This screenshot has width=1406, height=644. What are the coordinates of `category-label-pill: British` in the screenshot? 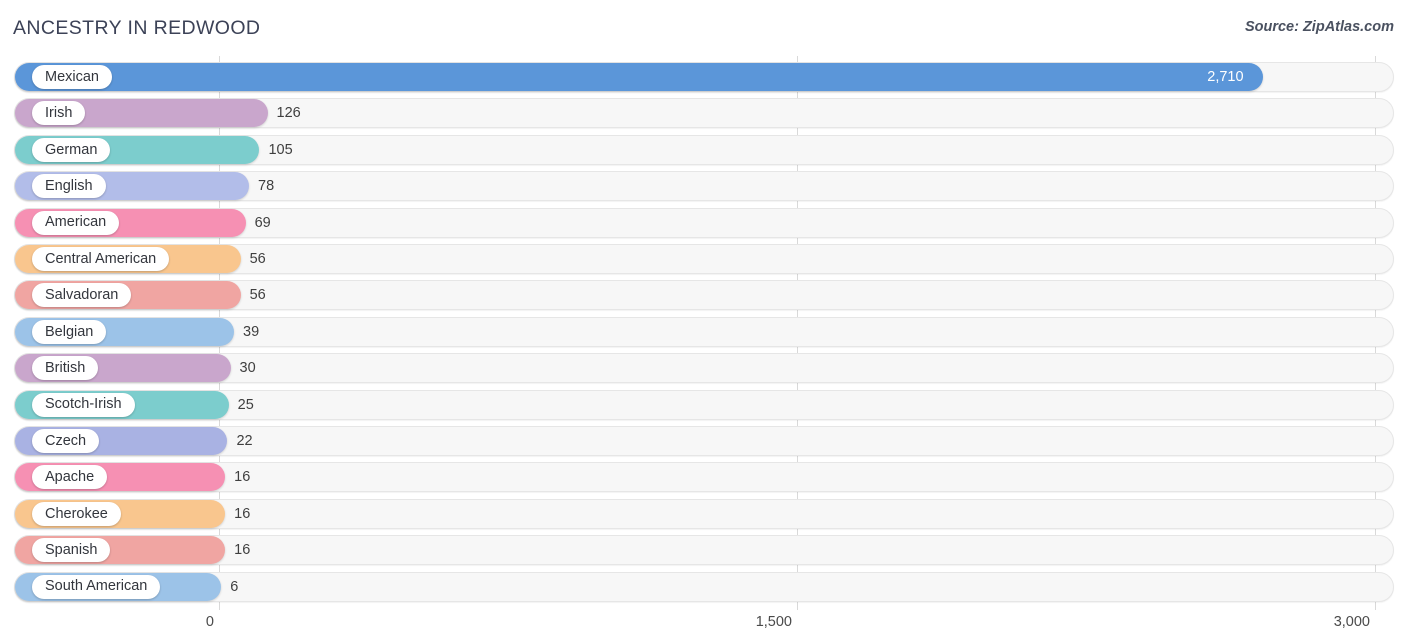 It's located at (65, 368).